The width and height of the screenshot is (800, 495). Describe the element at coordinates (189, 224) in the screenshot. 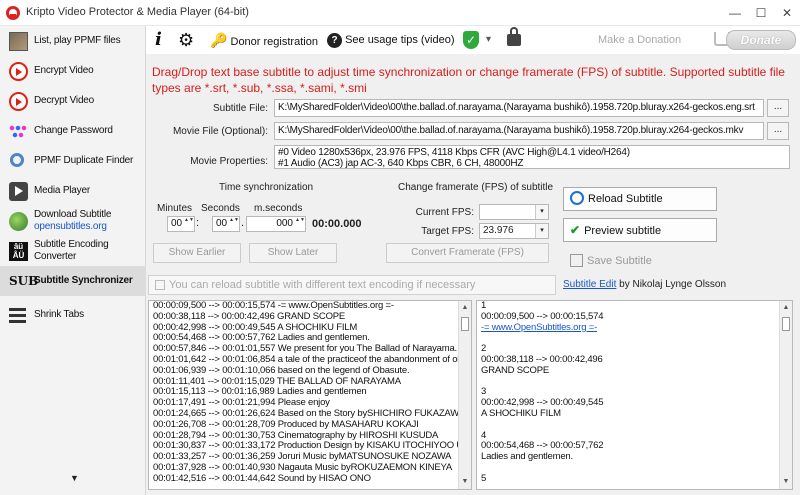

I see `minutes-spin-icon: ▲▼` at that location.